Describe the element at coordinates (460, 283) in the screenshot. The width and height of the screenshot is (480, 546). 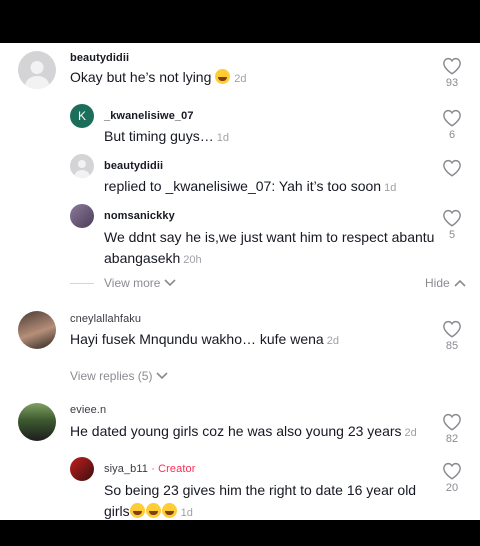
I see `chevron-up-icon` at that location.